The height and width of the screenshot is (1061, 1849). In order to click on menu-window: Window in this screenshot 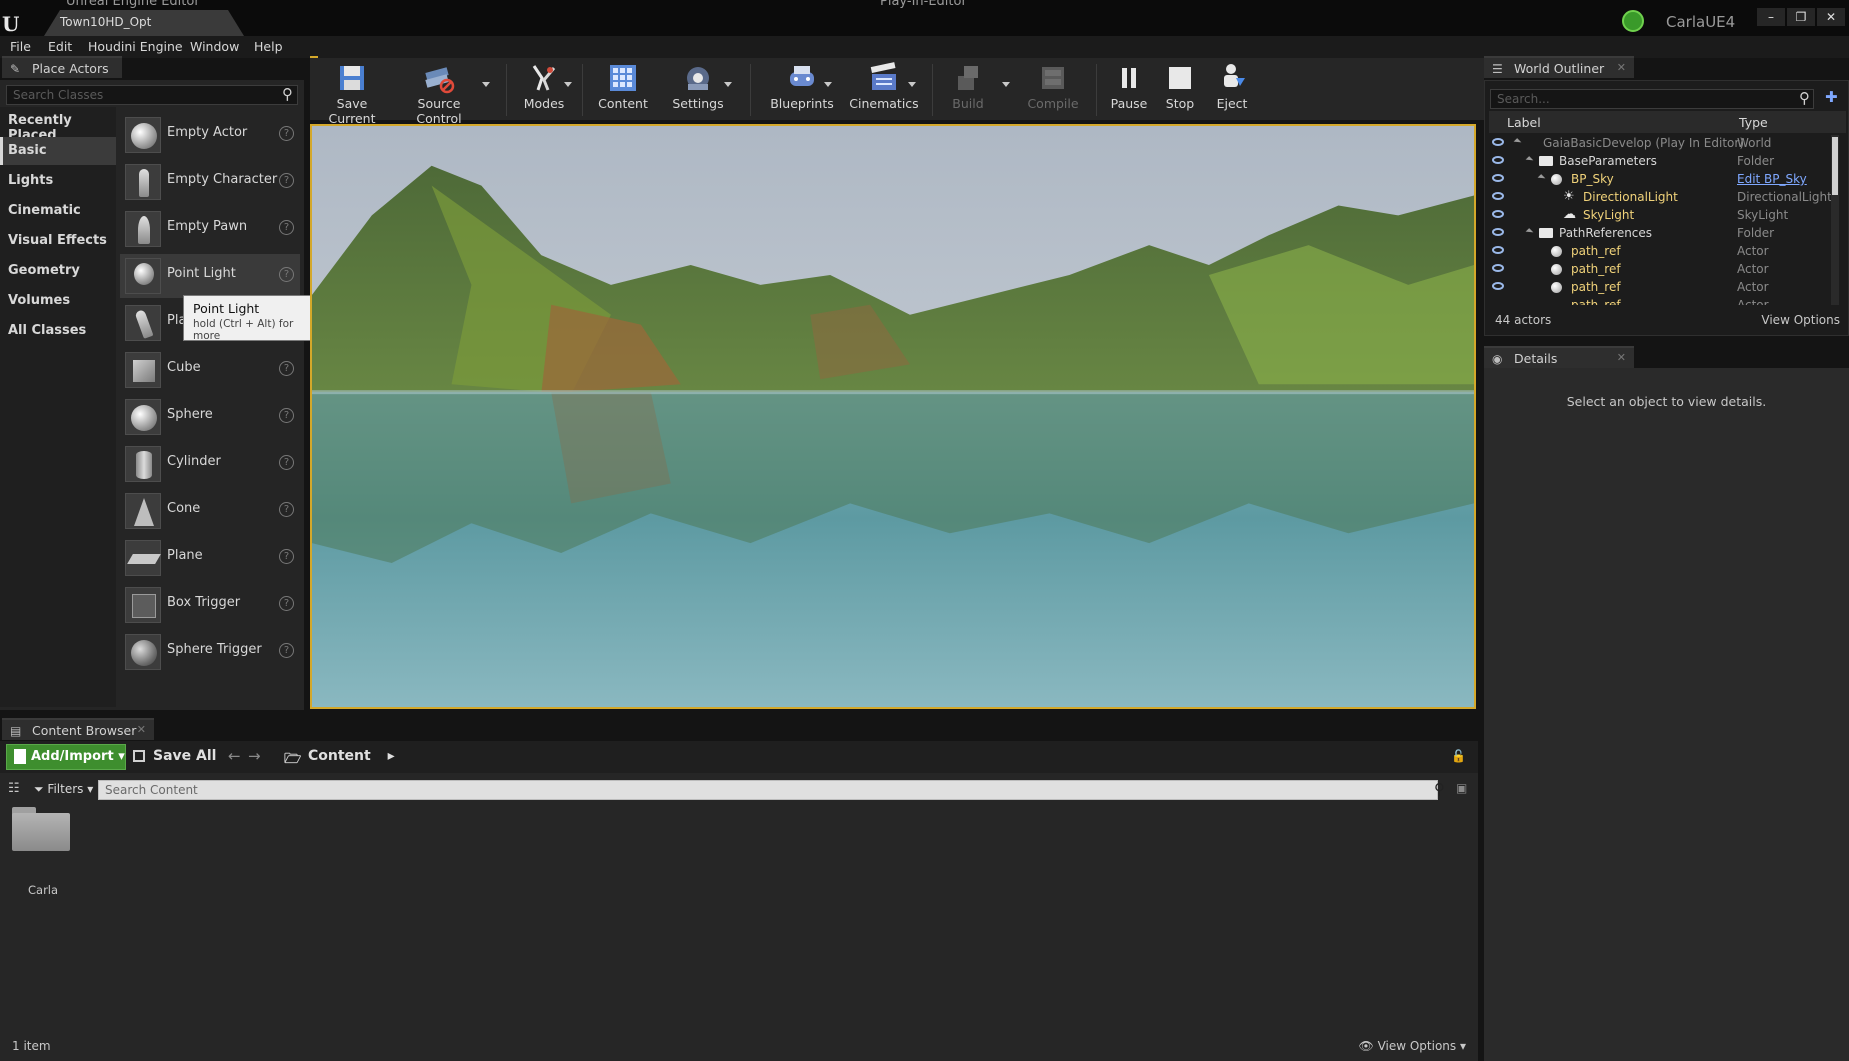, I will do `click(214, 46)`.